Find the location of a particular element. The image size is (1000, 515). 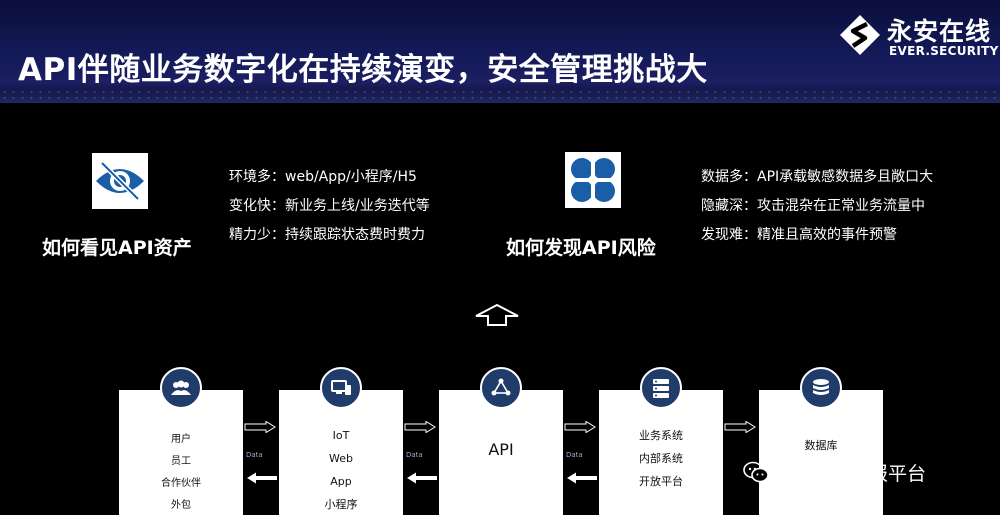

devices-node-badge is located at coordinates (341, 388).